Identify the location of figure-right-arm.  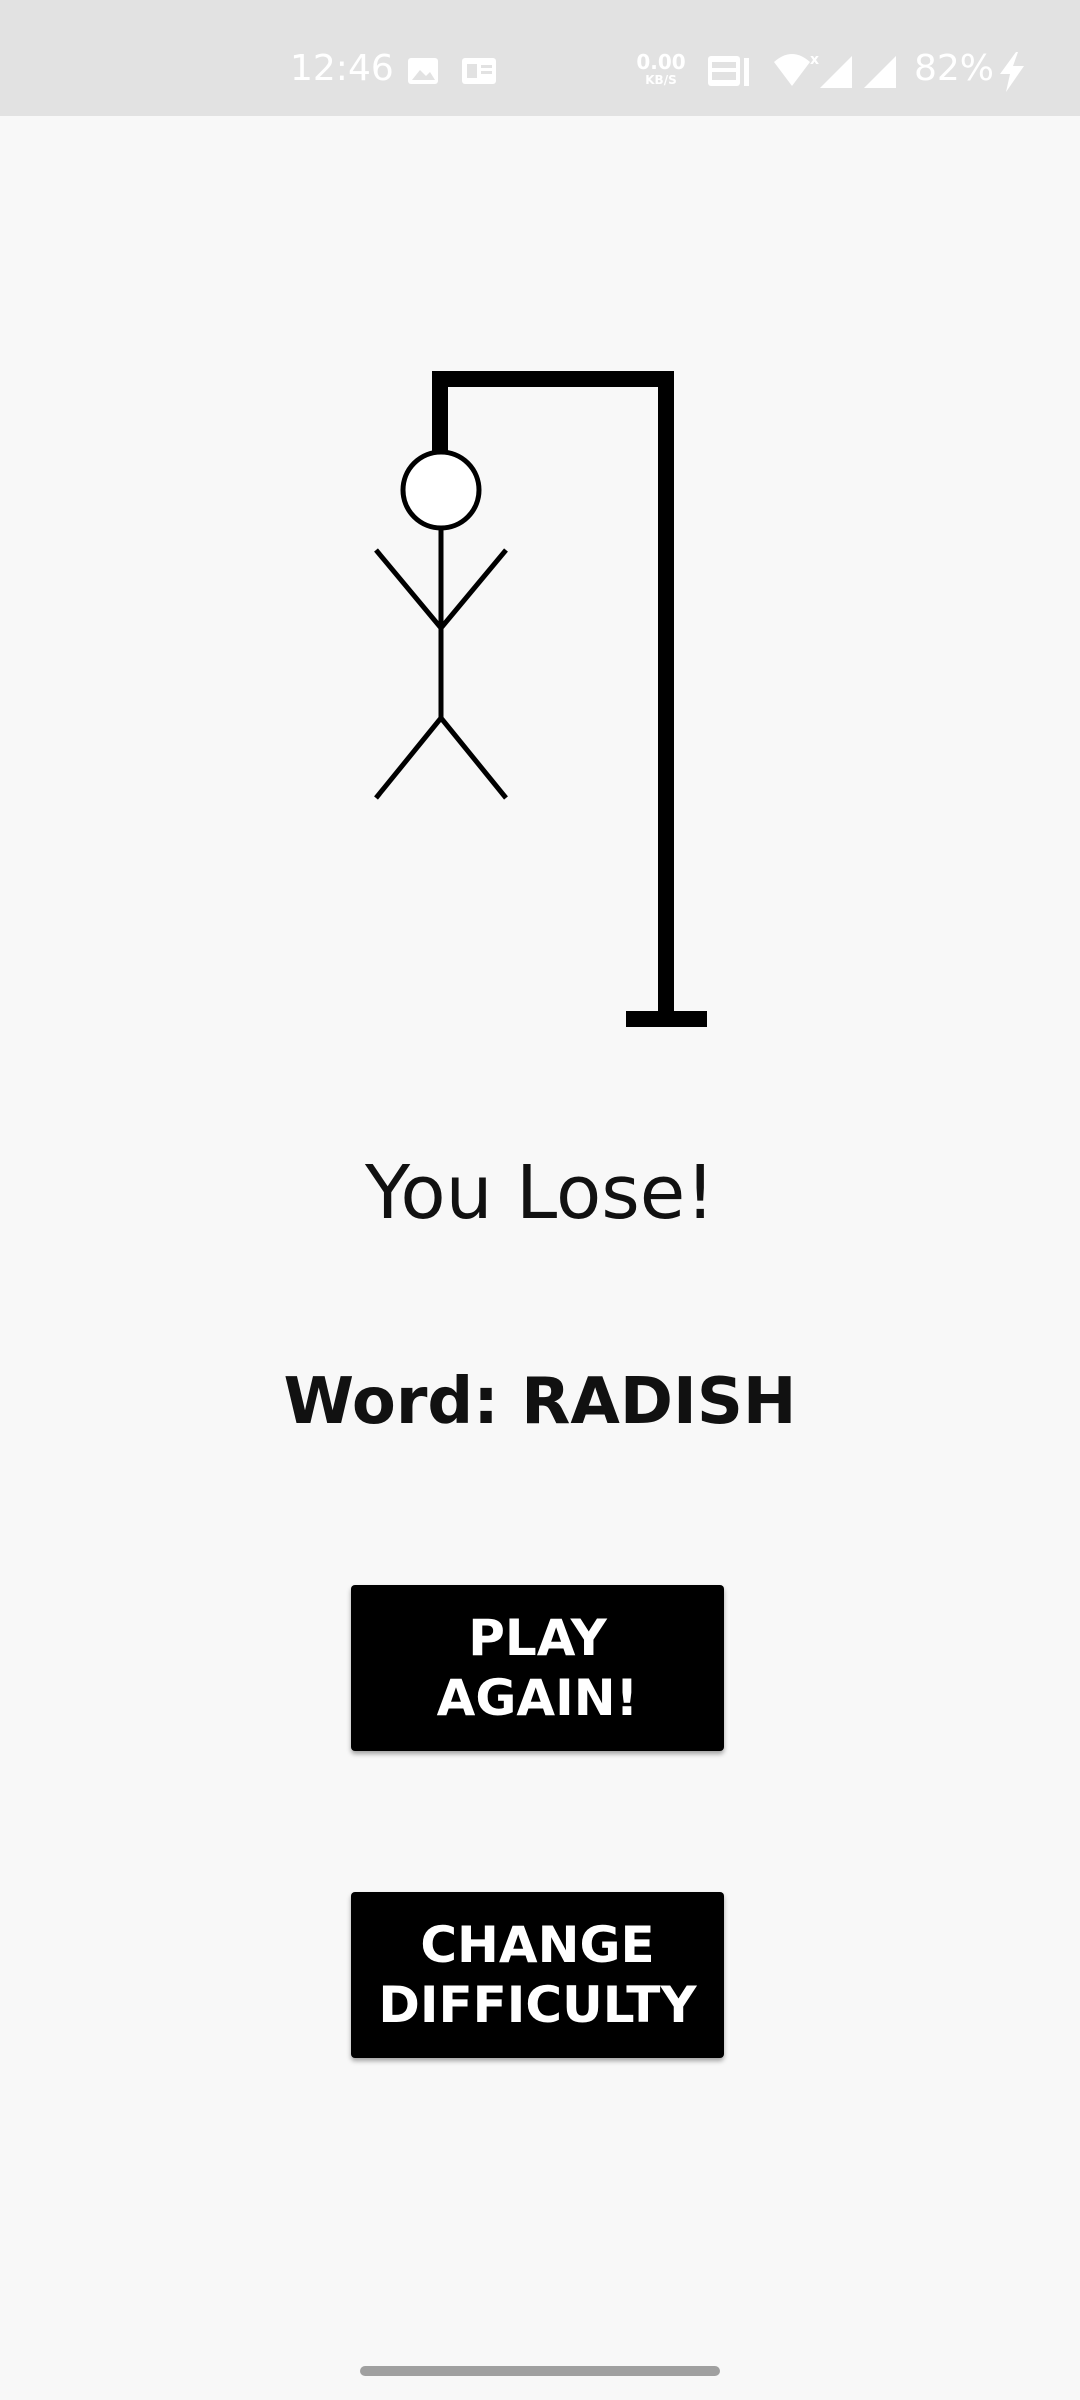
(473, 589).